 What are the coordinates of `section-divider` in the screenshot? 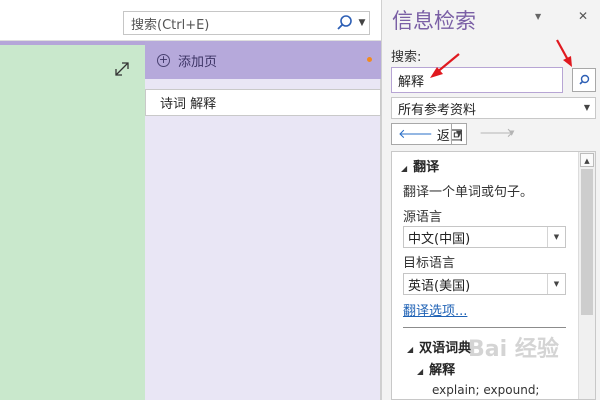 It's located at (484, 327).